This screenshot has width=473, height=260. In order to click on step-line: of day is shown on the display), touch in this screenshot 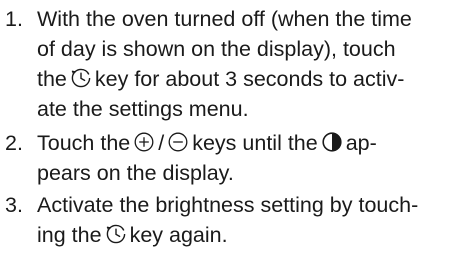, I will do `click(216, 49)`.